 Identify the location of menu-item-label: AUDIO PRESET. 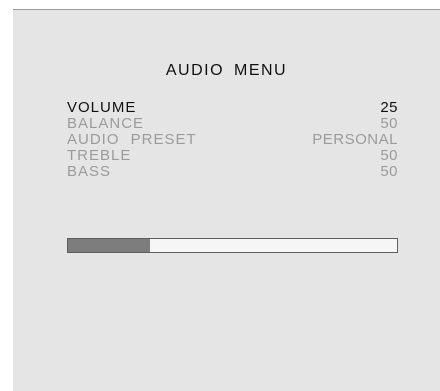
(132, 139).